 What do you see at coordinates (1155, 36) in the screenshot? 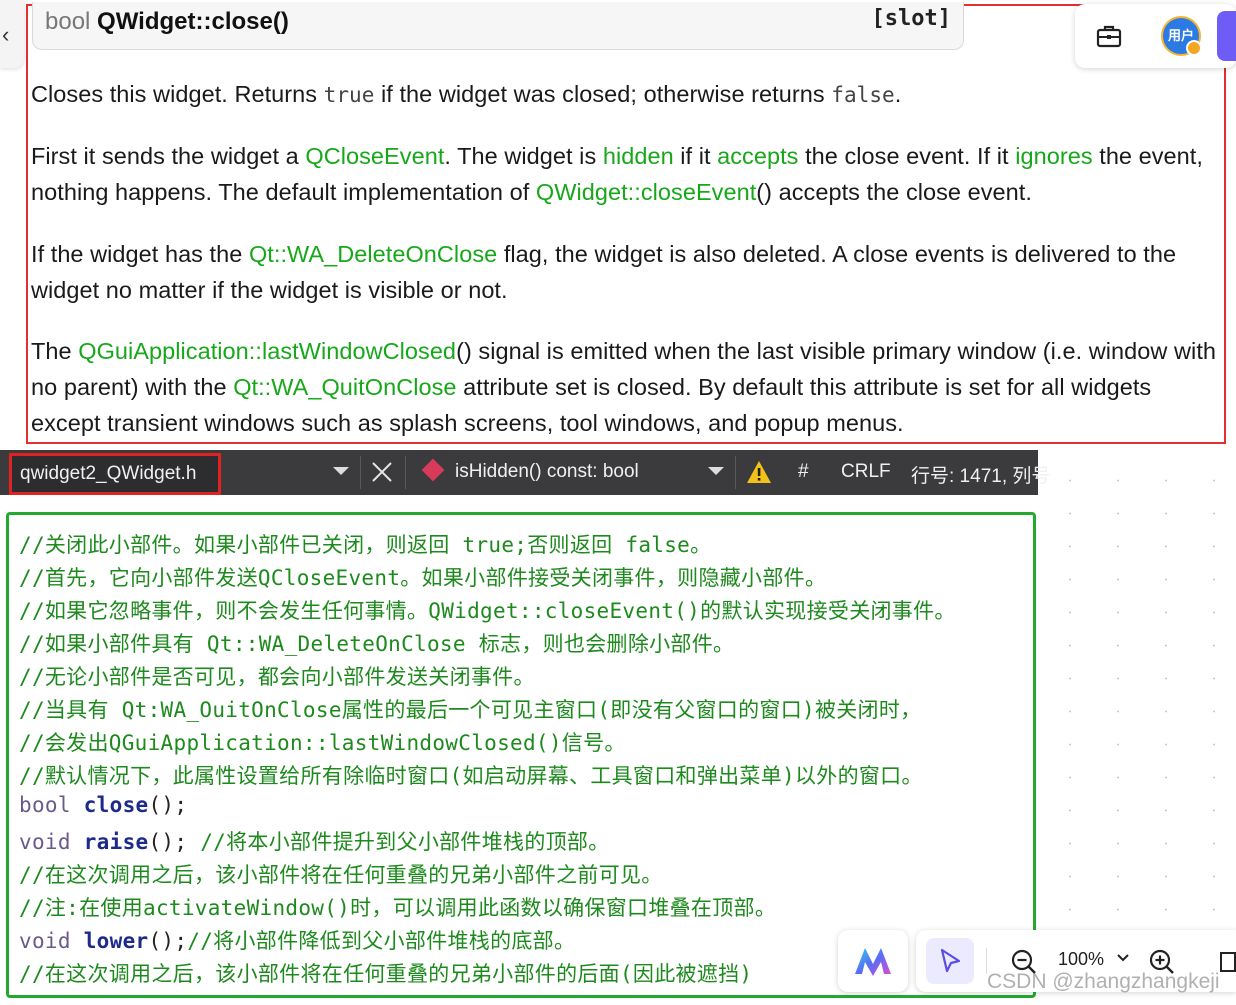
I see `top-right-toolbar: 用户` at bounding box center [1155, 36].